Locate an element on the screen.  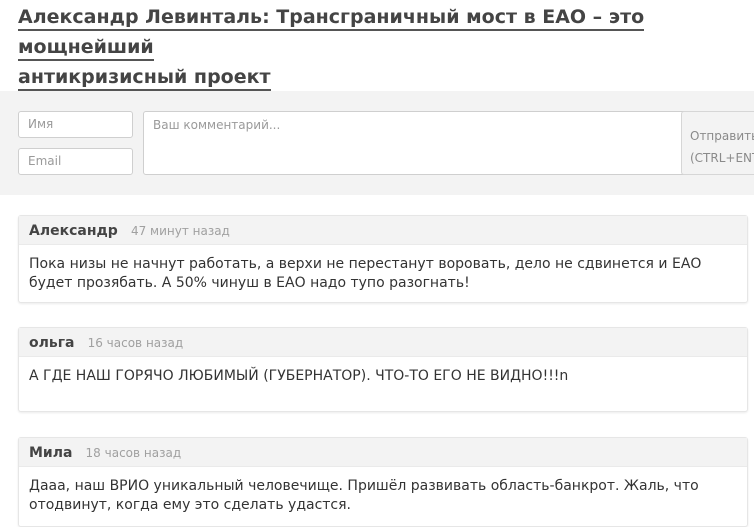
send-button: Отправить (CTRL+ENTER) is located at coordinates (717, 143).